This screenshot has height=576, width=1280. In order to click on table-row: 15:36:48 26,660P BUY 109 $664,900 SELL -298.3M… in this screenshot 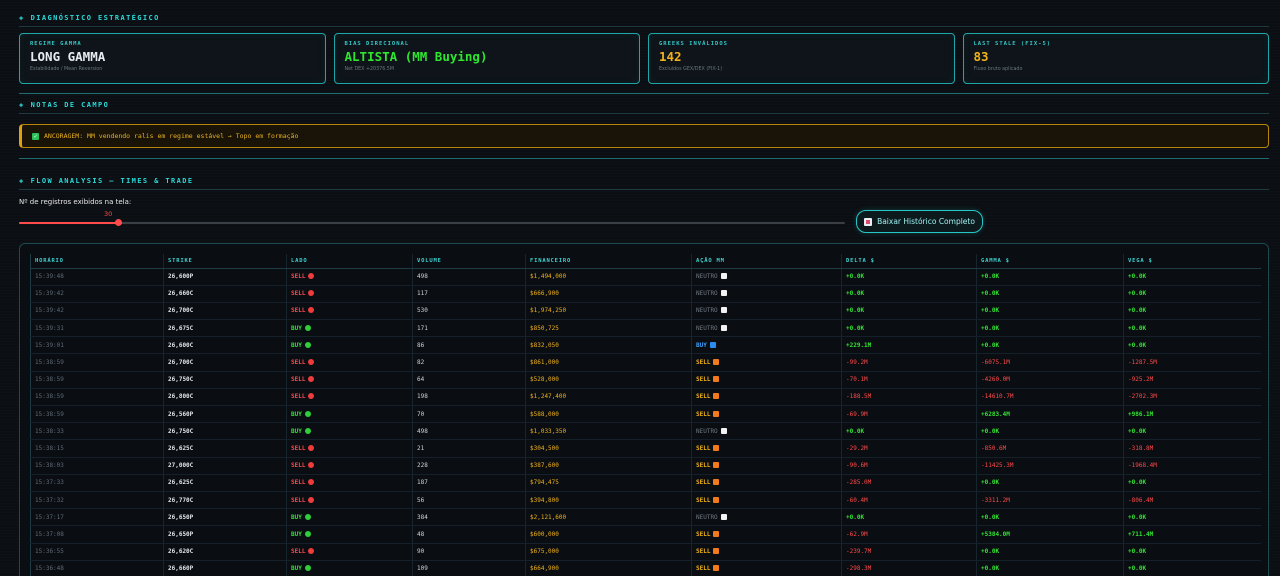, I will do `click(645, 568)`.